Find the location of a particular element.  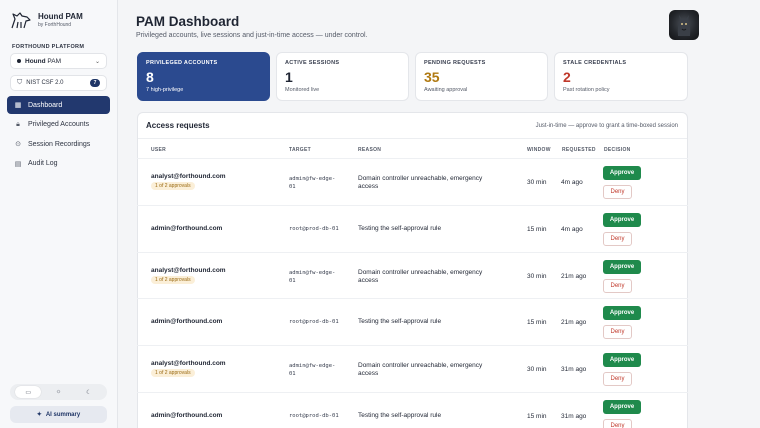

stat-card-privileged-accounts: PRIVILEGED ACCOUNTS 8 7 high-privilege is located at coordinates (203, 76).